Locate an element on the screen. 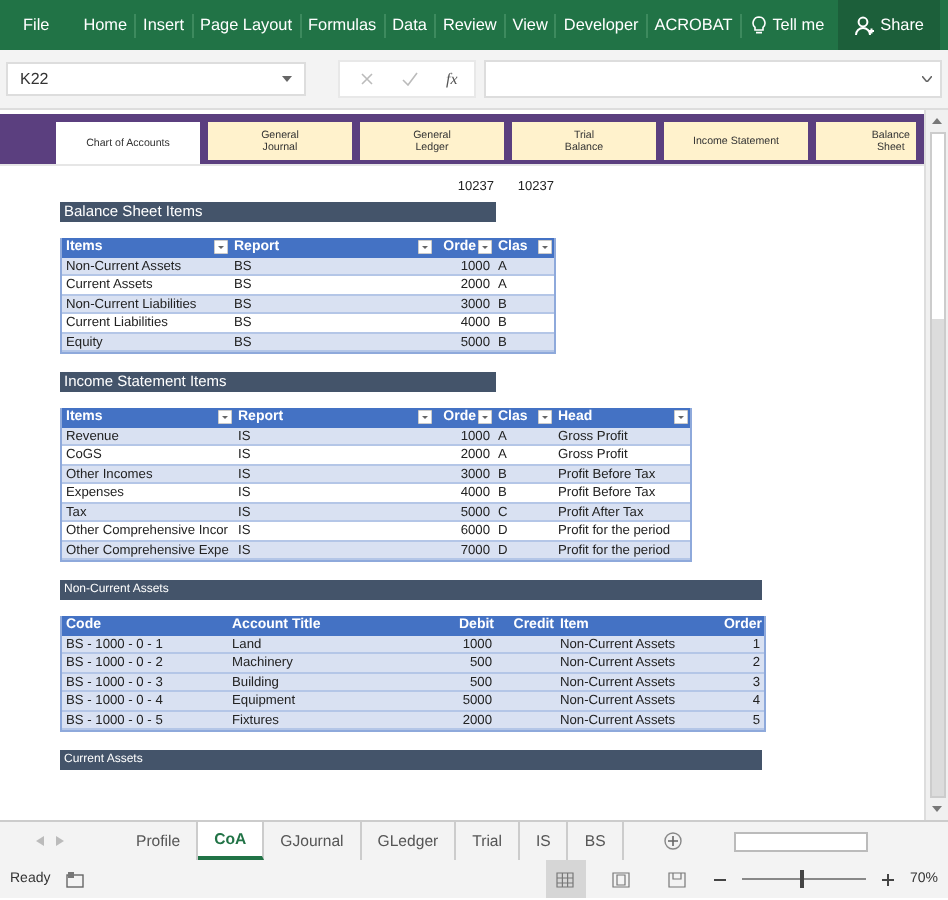  ribbon-tab: ACROBAT is located at coordinates (694, 25).